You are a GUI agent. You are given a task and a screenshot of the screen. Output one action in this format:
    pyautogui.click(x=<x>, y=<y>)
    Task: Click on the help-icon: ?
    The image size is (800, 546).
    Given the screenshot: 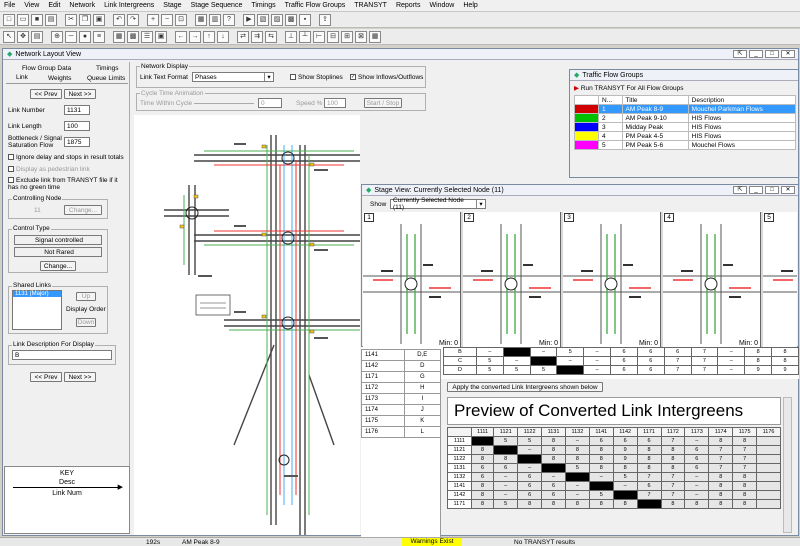 What is the action you would take?
    pyautogui.click(x=229, y=19)
    